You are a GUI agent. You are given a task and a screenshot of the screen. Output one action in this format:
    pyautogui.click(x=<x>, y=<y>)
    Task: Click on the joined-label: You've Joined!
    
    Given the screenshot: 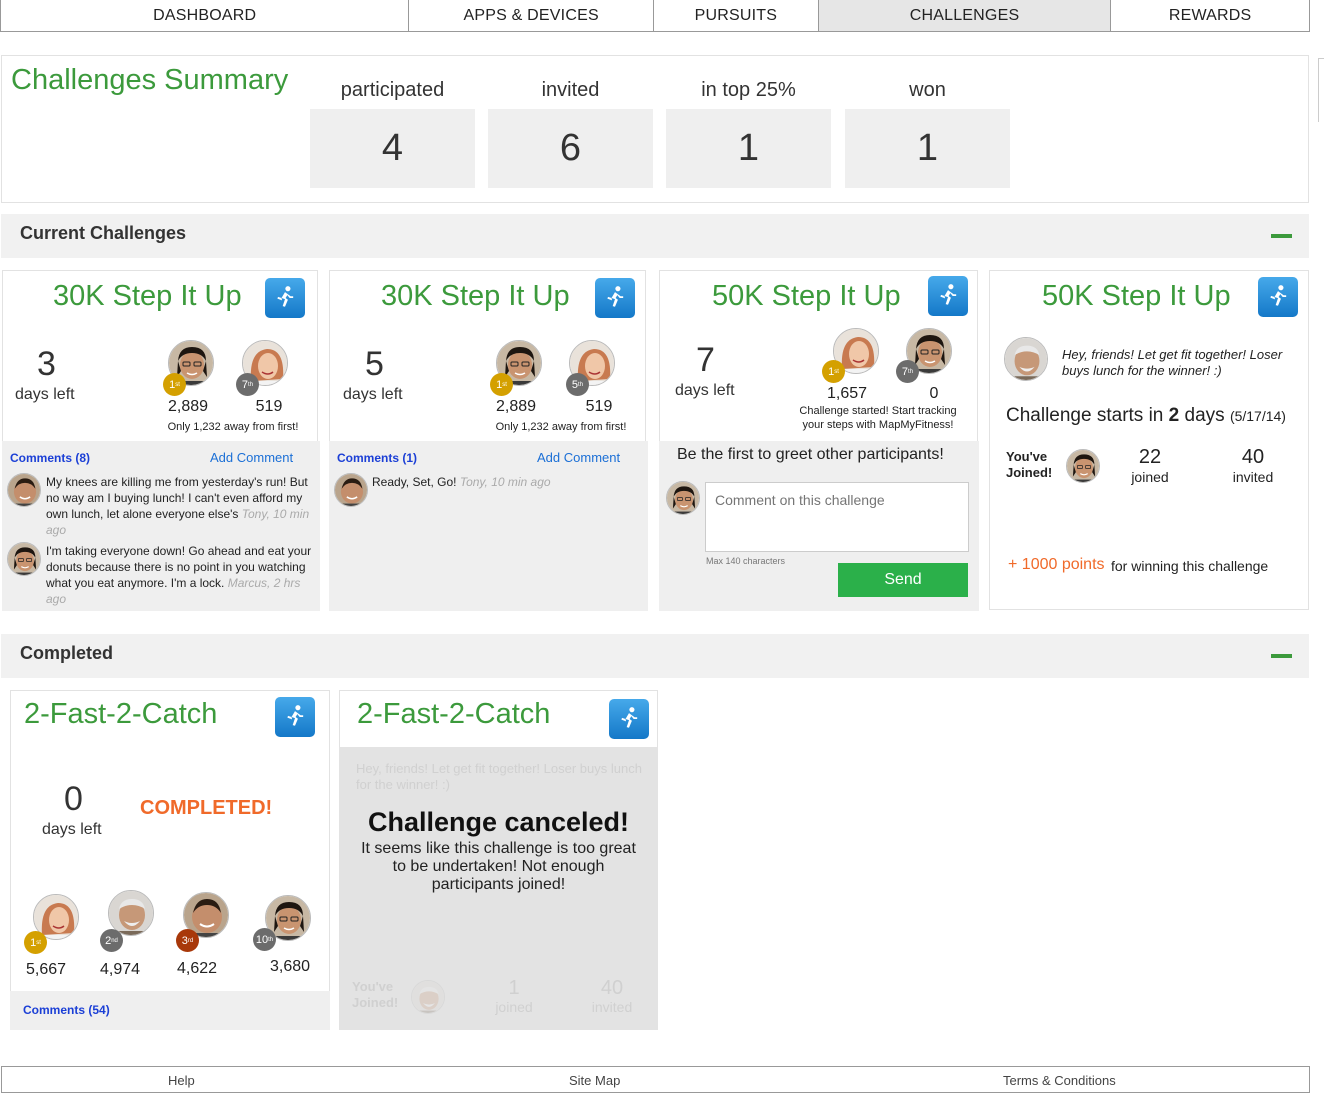 What is the action you would take?
    pyautogui.click(x=1029, y=464)
    